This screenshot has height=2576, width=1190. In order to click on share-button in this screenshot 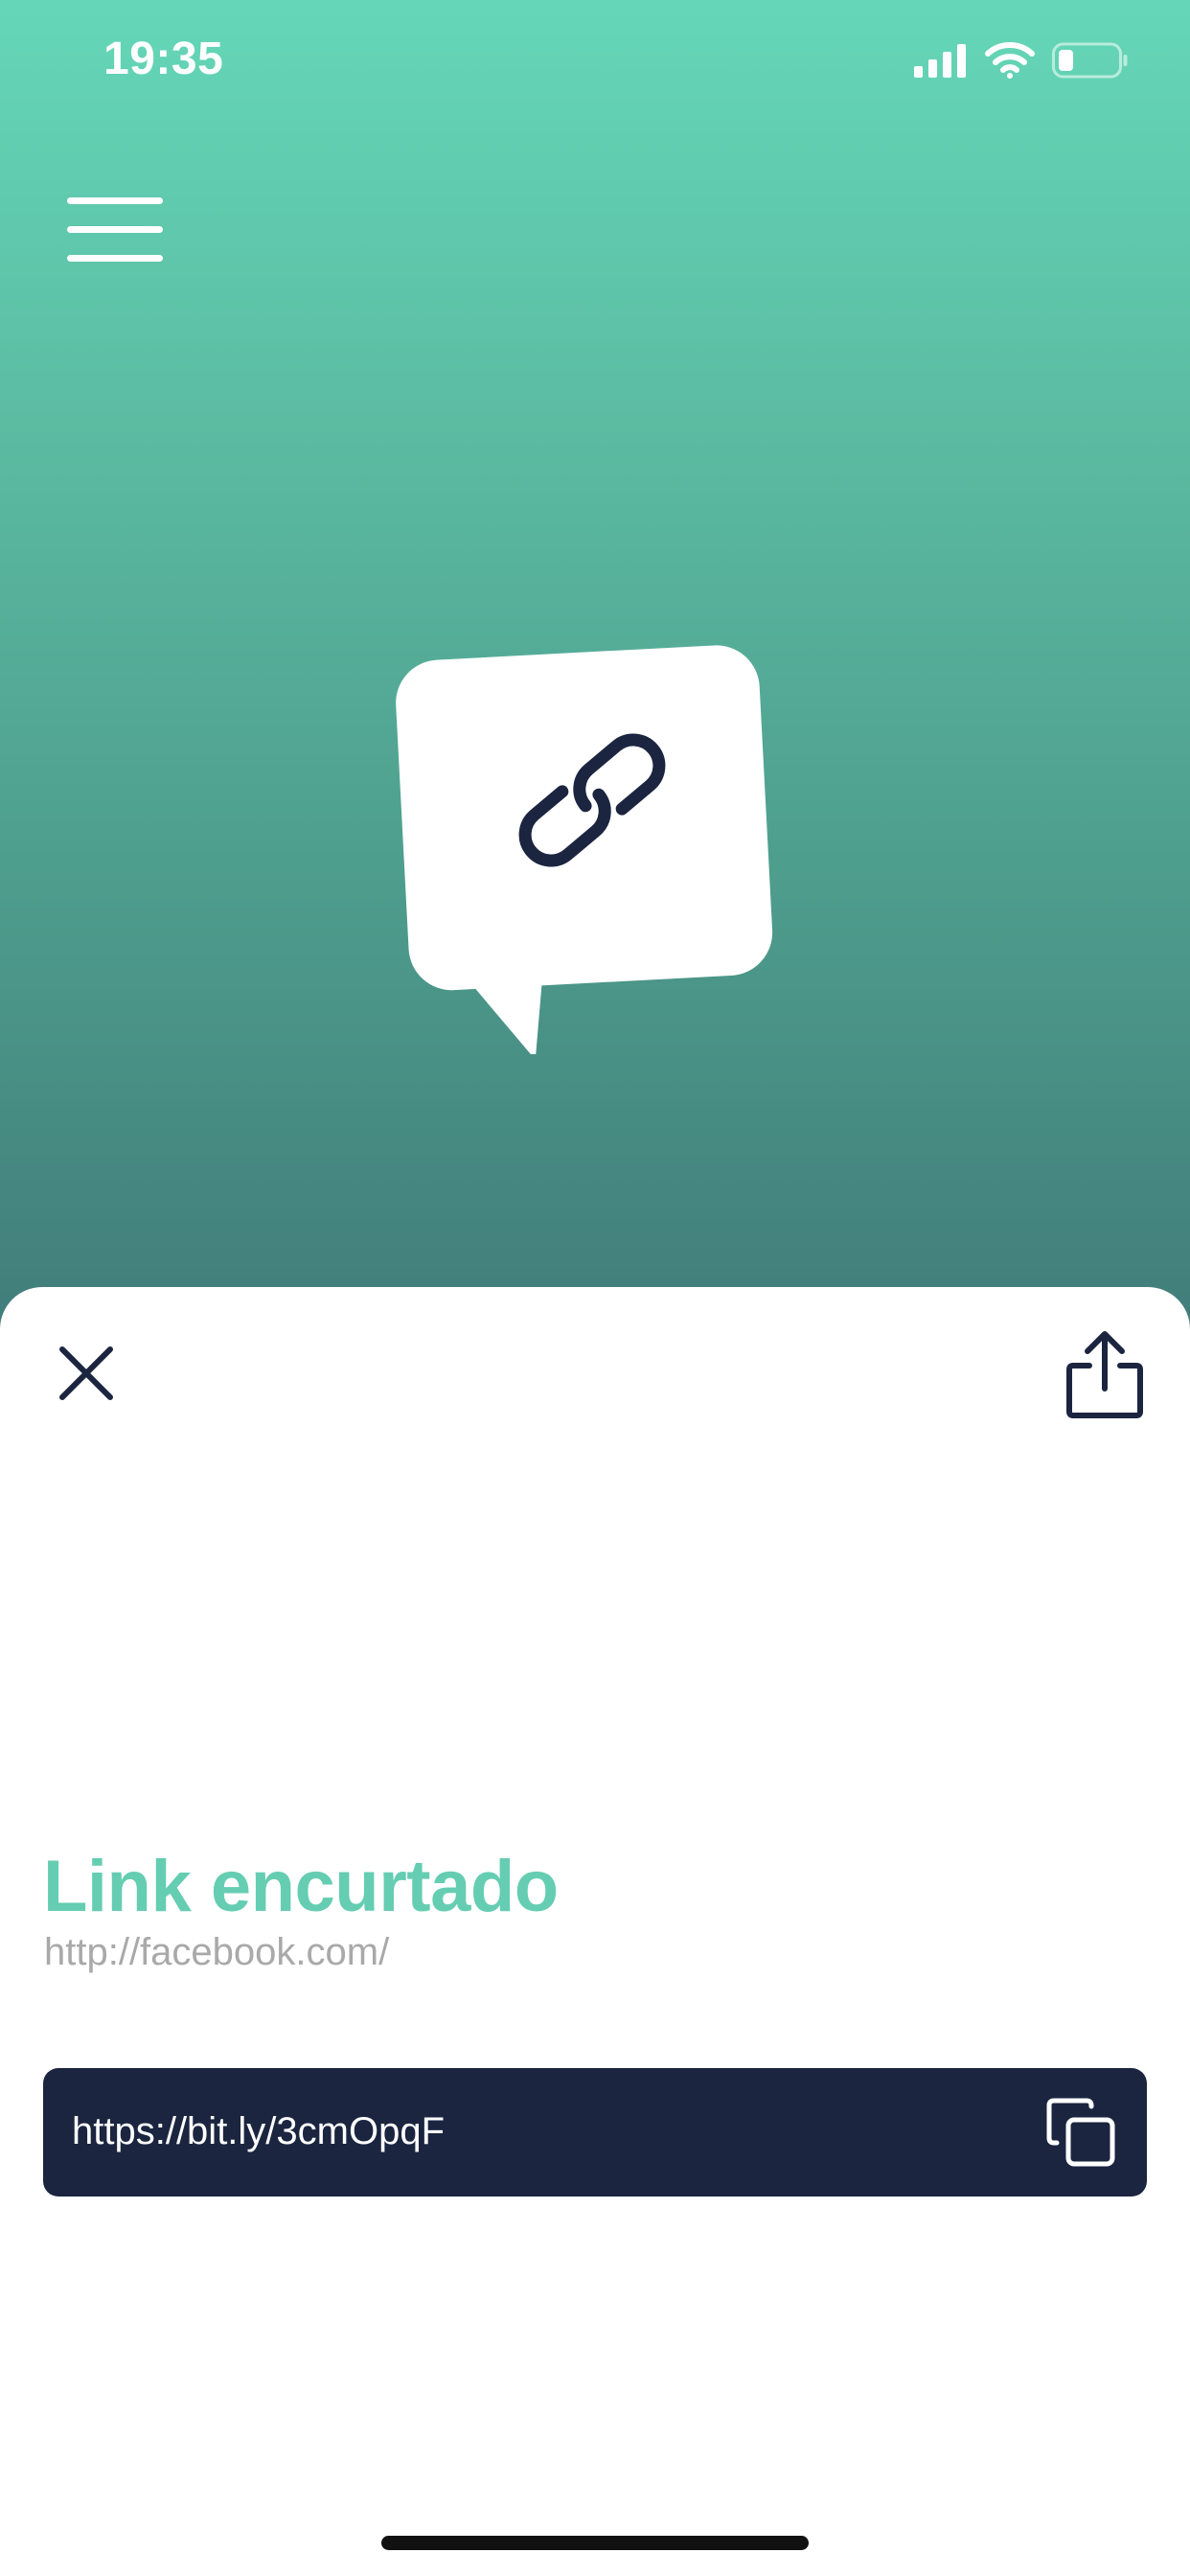, I will do `click(1105, 1375)`.